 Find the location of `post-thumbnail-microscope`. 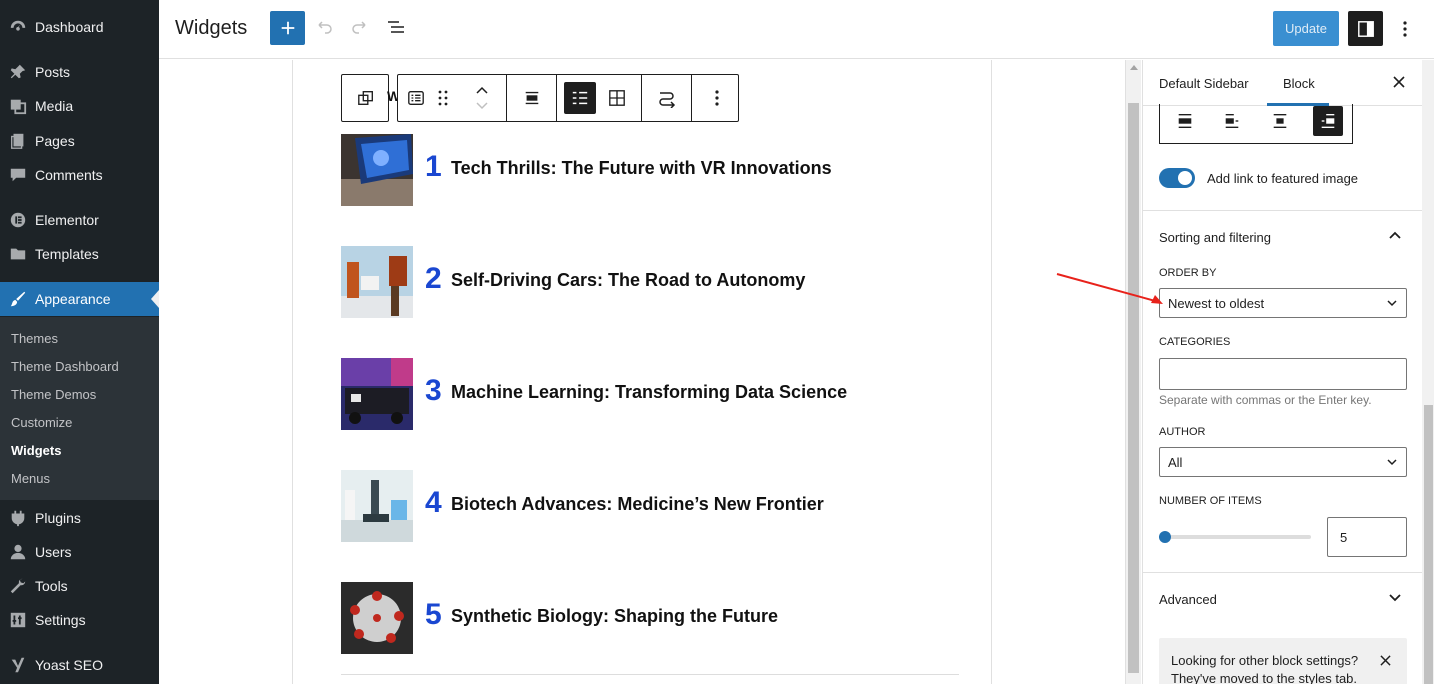

post-thumbnail-microscope is located at coordinates (377, 506).